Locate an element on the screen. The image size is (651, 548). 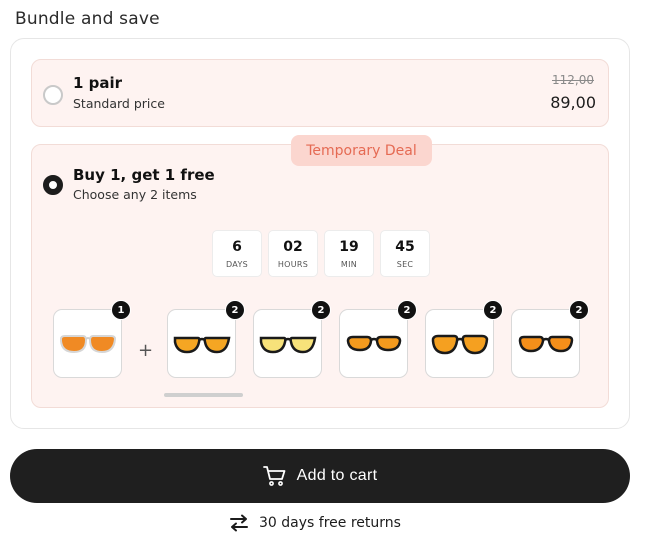
free-returns-note: 30 days free returns is located at coordinates (315, 523).